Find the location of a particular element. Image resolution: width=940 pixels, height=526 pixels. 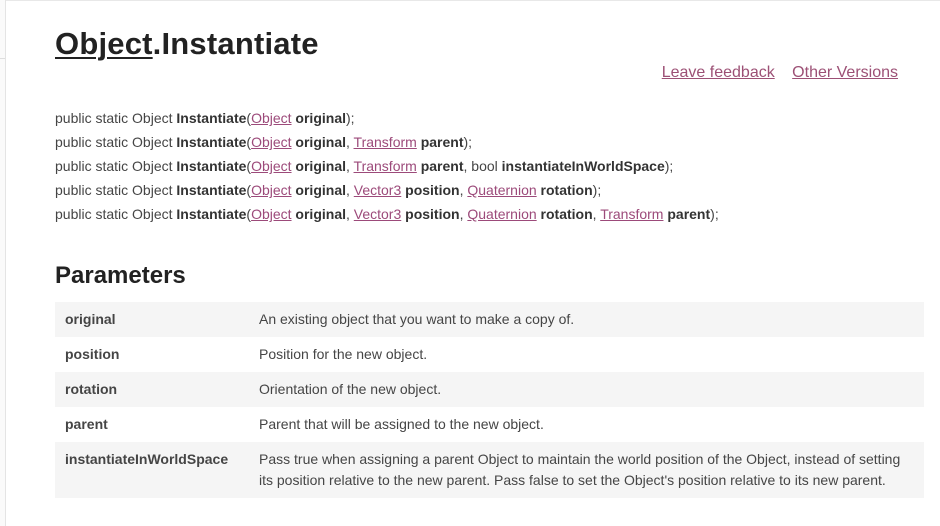

page-title: Object.Instantiate is located at coordinates (187, 44).